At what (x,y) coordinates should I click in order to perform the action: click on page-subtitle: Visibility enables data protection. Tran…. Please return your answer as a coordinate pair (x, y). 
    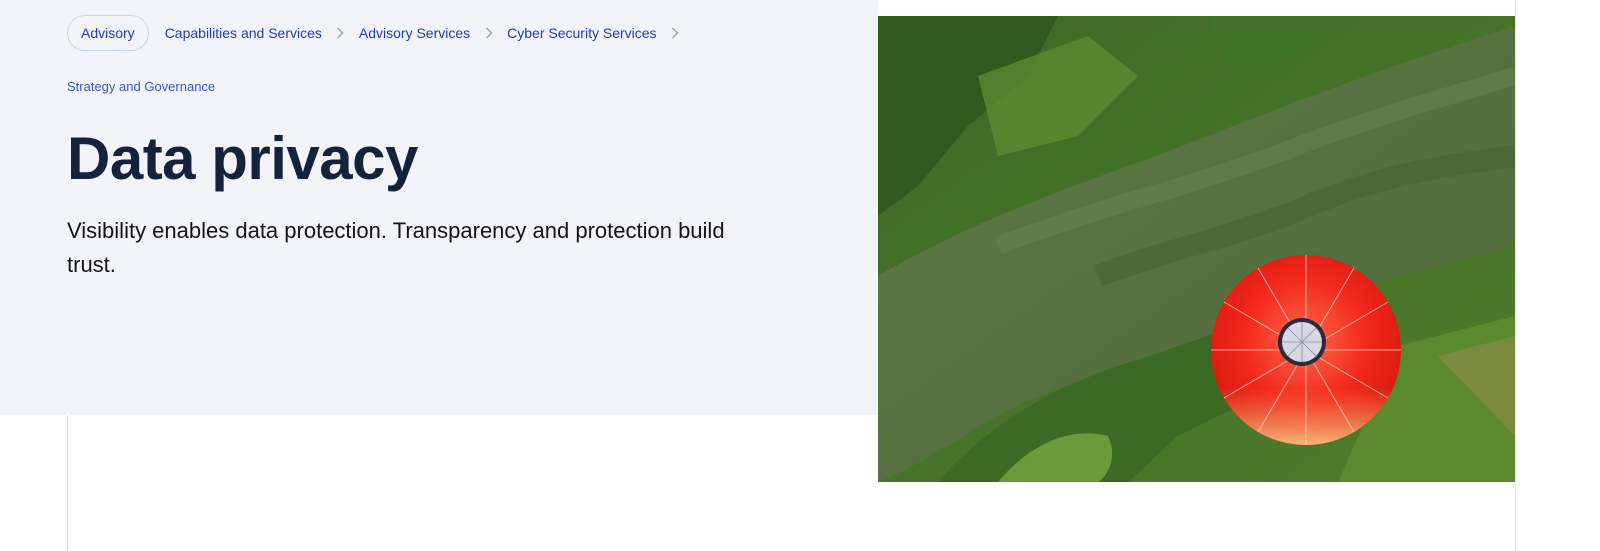
    Looking at the image, I should click on (396, 247).